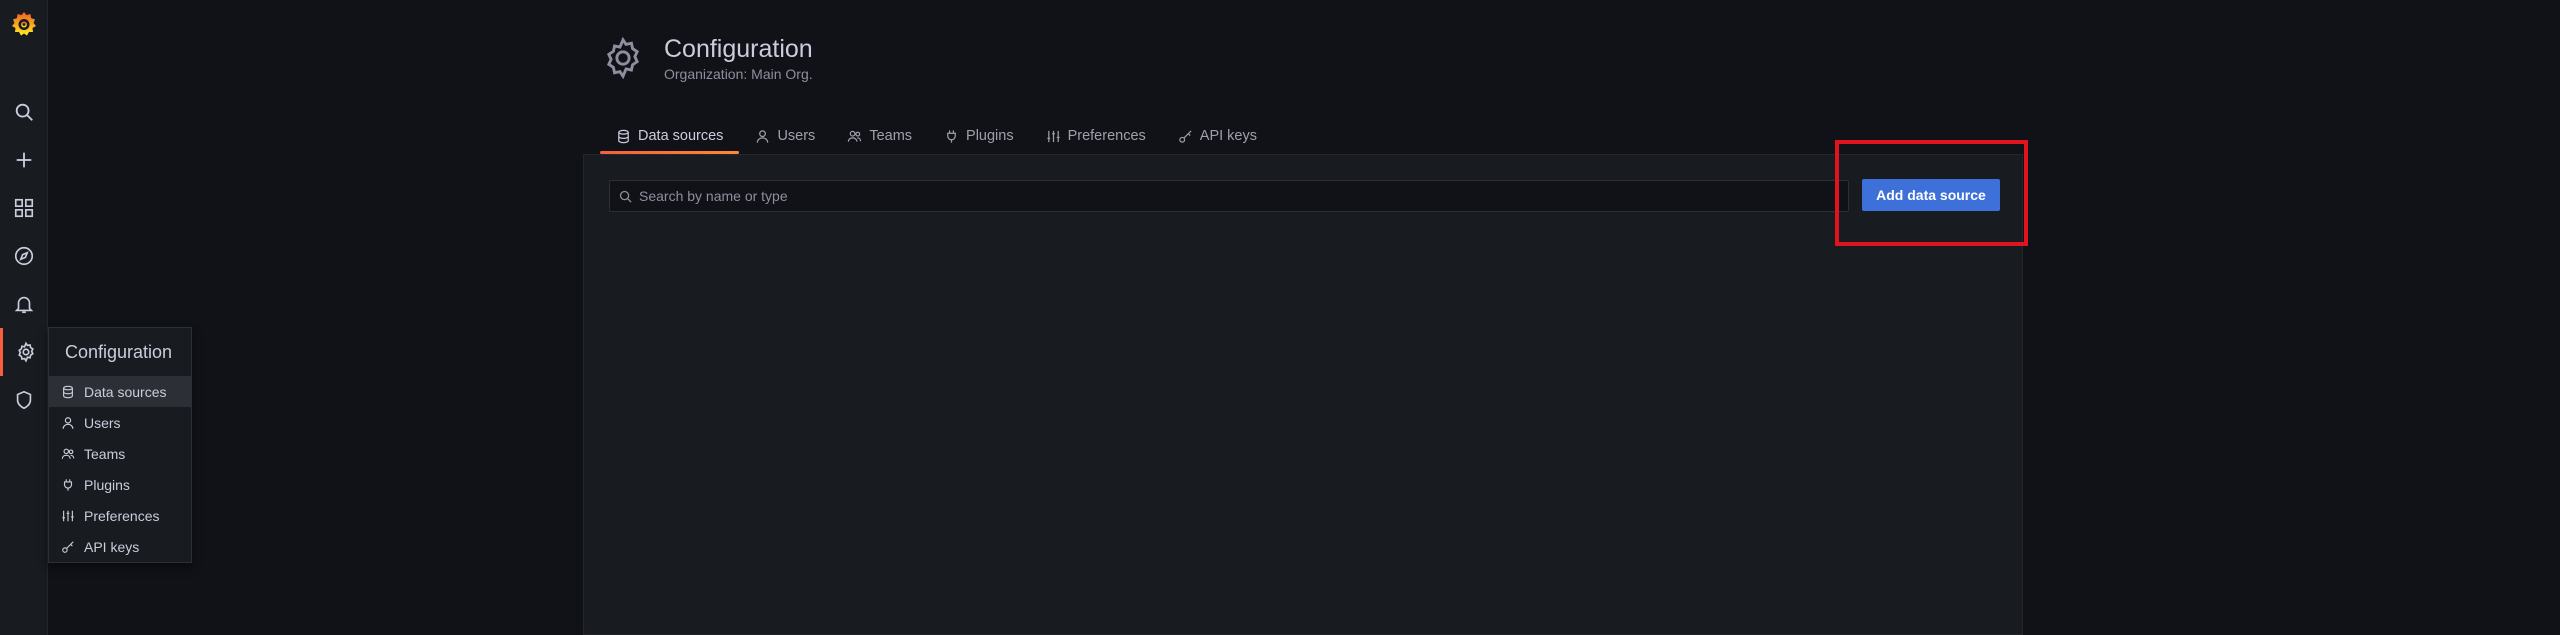 Image resolution: width=2560 pixels, height=635 pixels. Describe the element at coordinates (1931, 193) in the screenshot. I see `highlight-box` at that location.